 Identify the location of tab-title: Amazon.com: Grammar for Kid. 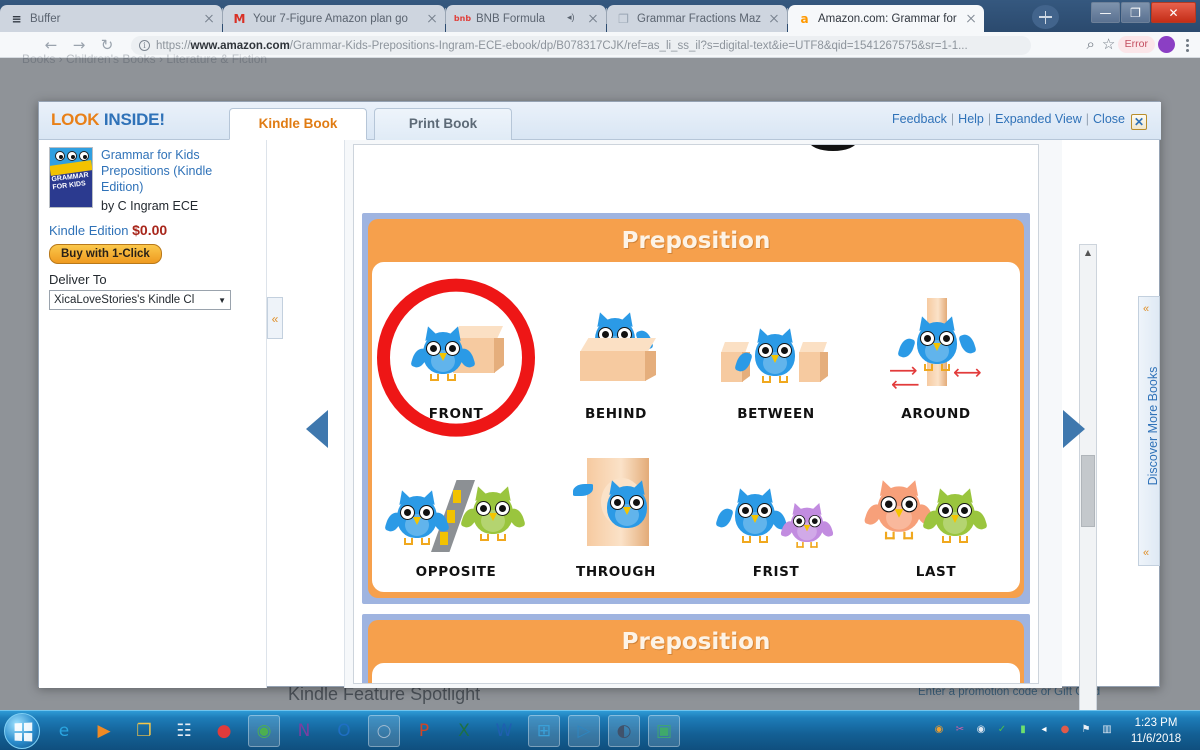
(888, 18).